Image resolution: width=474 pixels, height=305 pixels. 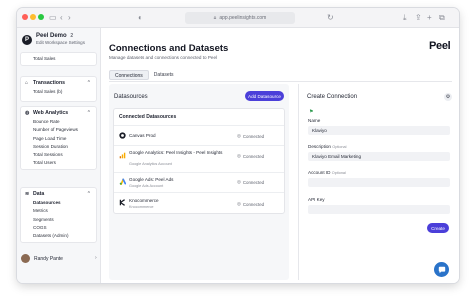 What do you see at coordinates (379, 130) in the screenshot?
I see `name-field: Klaviyo` at bounding box center [379, 130].